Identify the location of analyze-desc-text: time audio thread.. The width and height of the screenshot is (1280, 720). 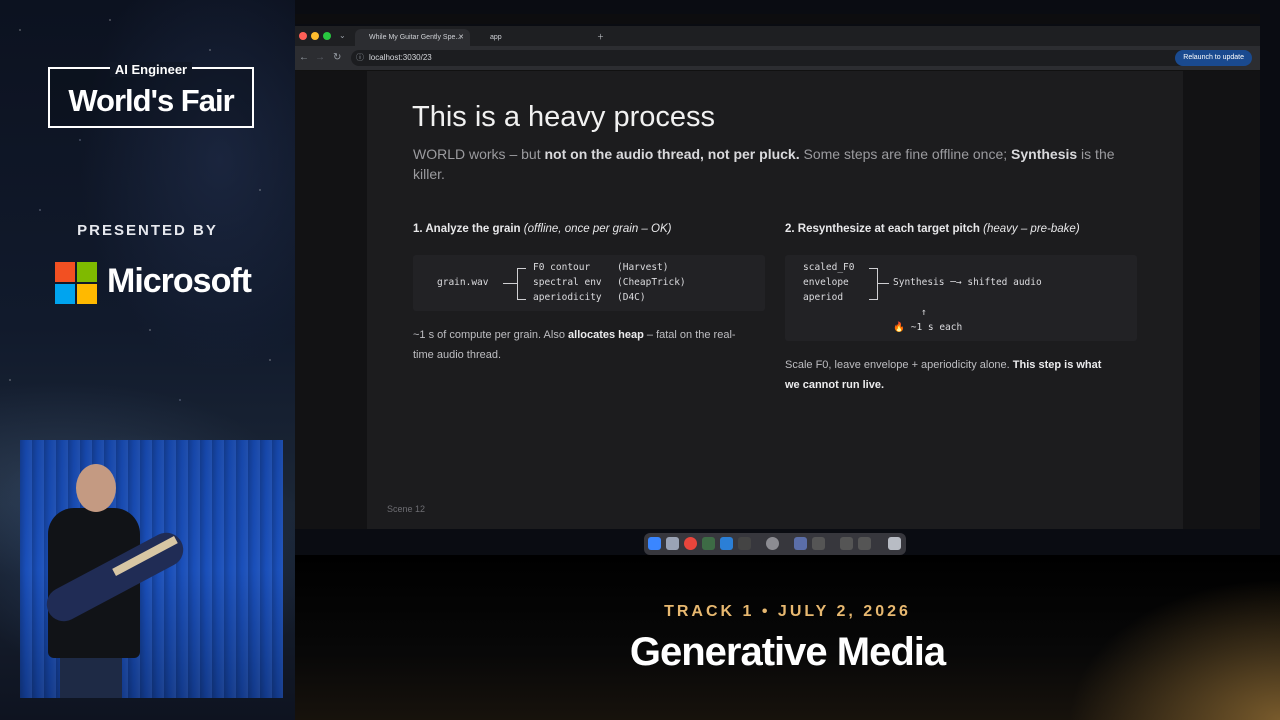
(457, 355).